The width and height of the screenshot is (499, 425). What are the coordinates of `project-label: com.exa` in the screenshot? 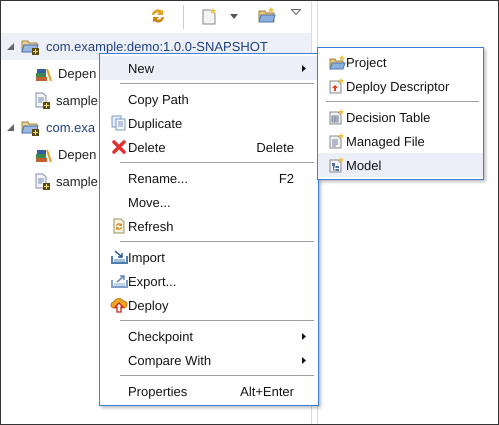 It's located at (71, 127).